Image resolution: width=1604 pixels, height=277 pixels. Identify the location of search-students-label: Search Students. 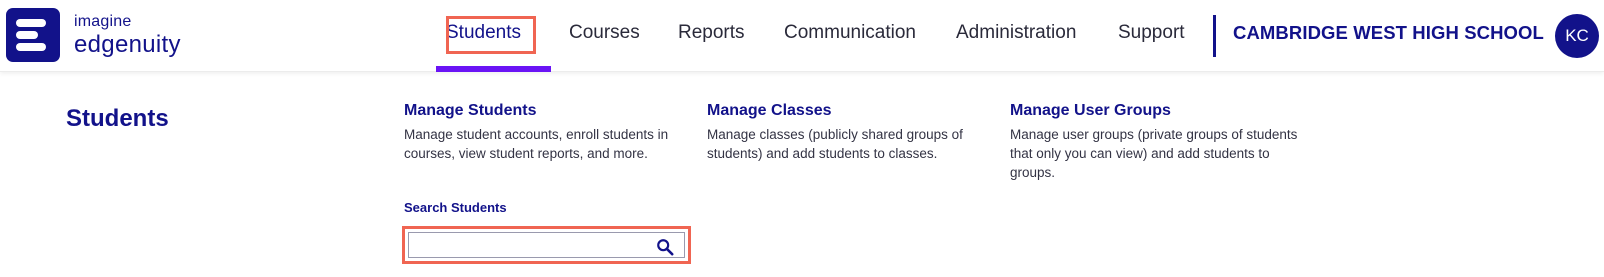
(455, 207).